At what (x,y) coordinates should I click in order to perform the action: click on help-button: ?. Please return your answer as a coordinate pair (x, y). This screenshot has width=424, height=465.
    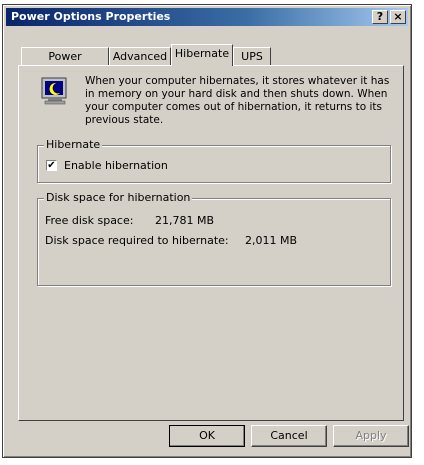
    Looking at the image, I should click on (380, 17).